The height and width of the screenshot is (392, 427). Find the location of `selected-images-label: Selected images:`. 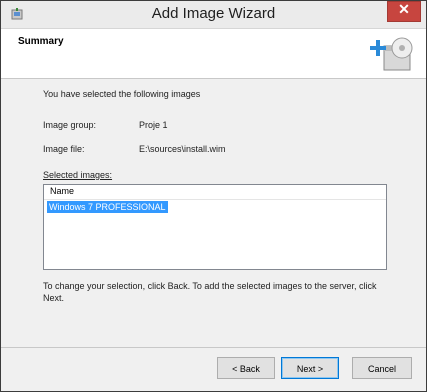

selected-images-label: Selected images: is located at coordinates (78, 175).